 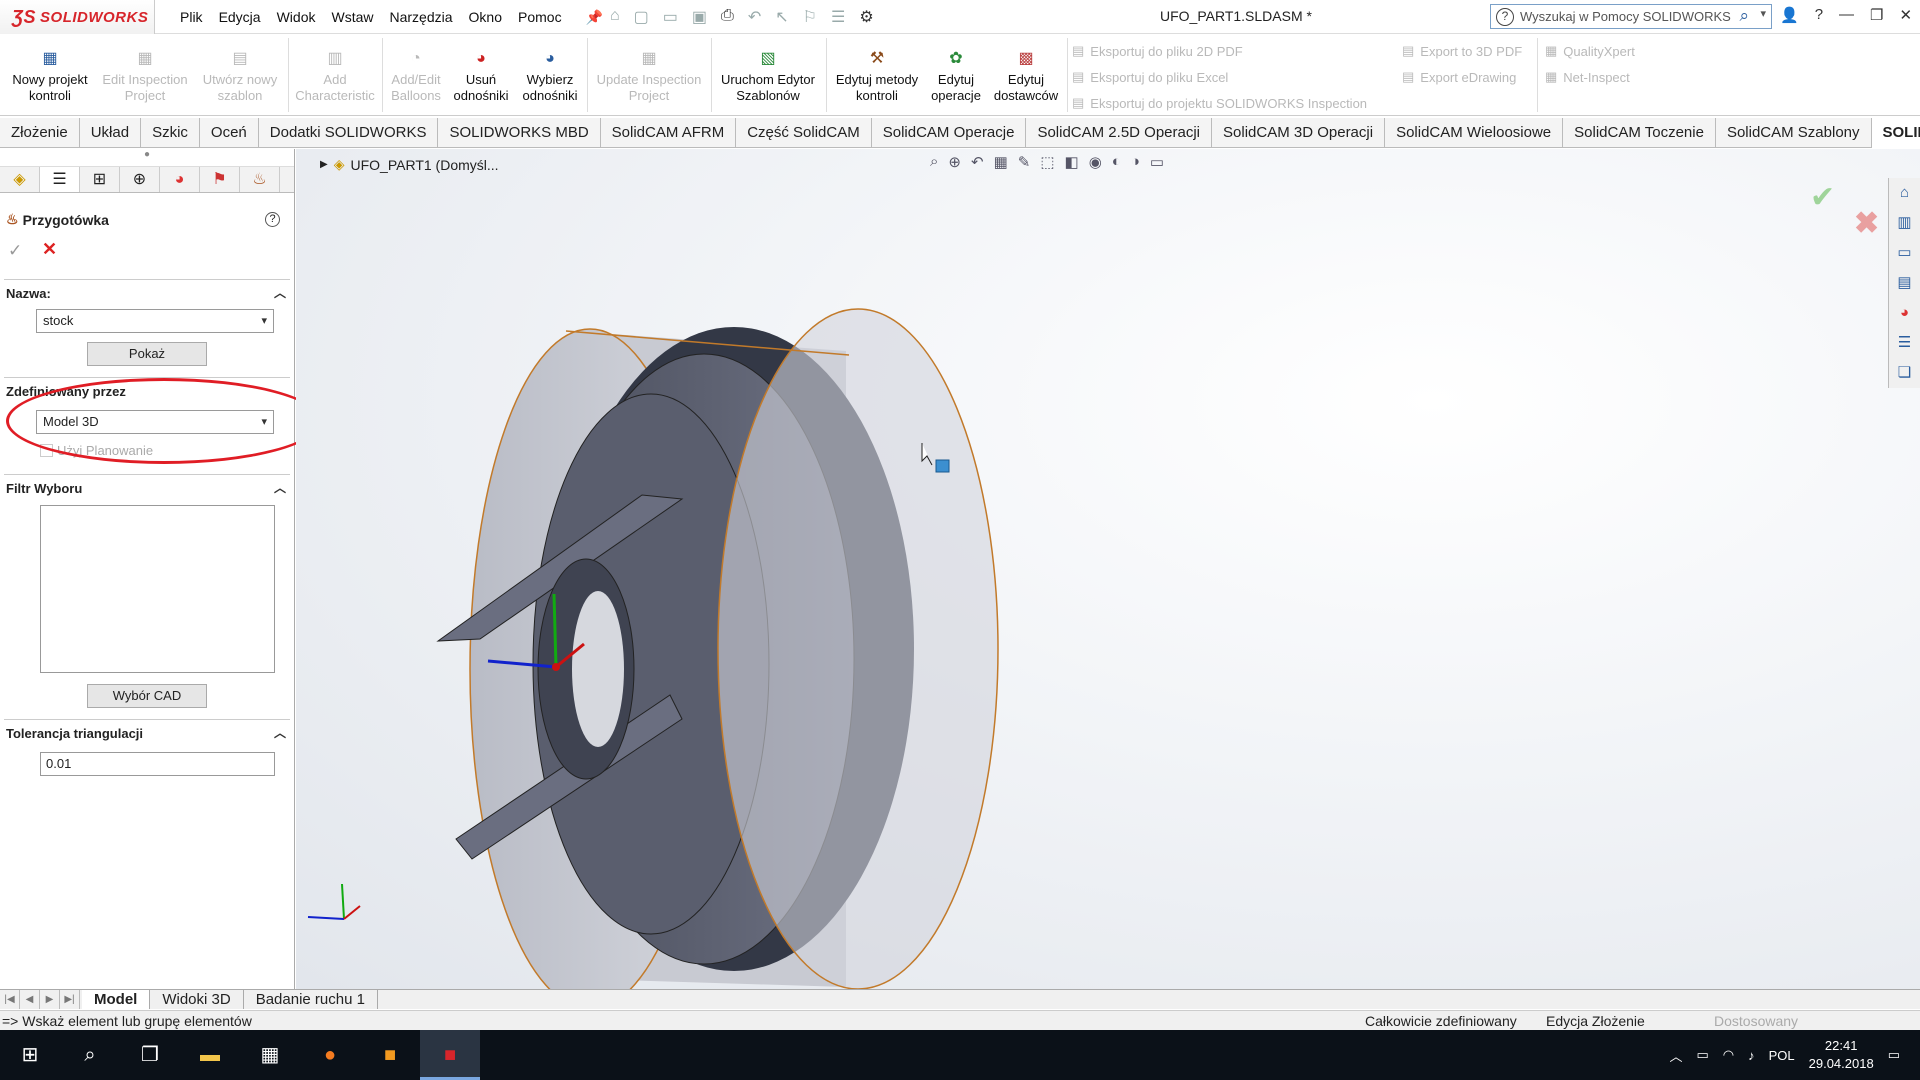 I want to click on menu-file: Plik, so click(x=191, y=17).